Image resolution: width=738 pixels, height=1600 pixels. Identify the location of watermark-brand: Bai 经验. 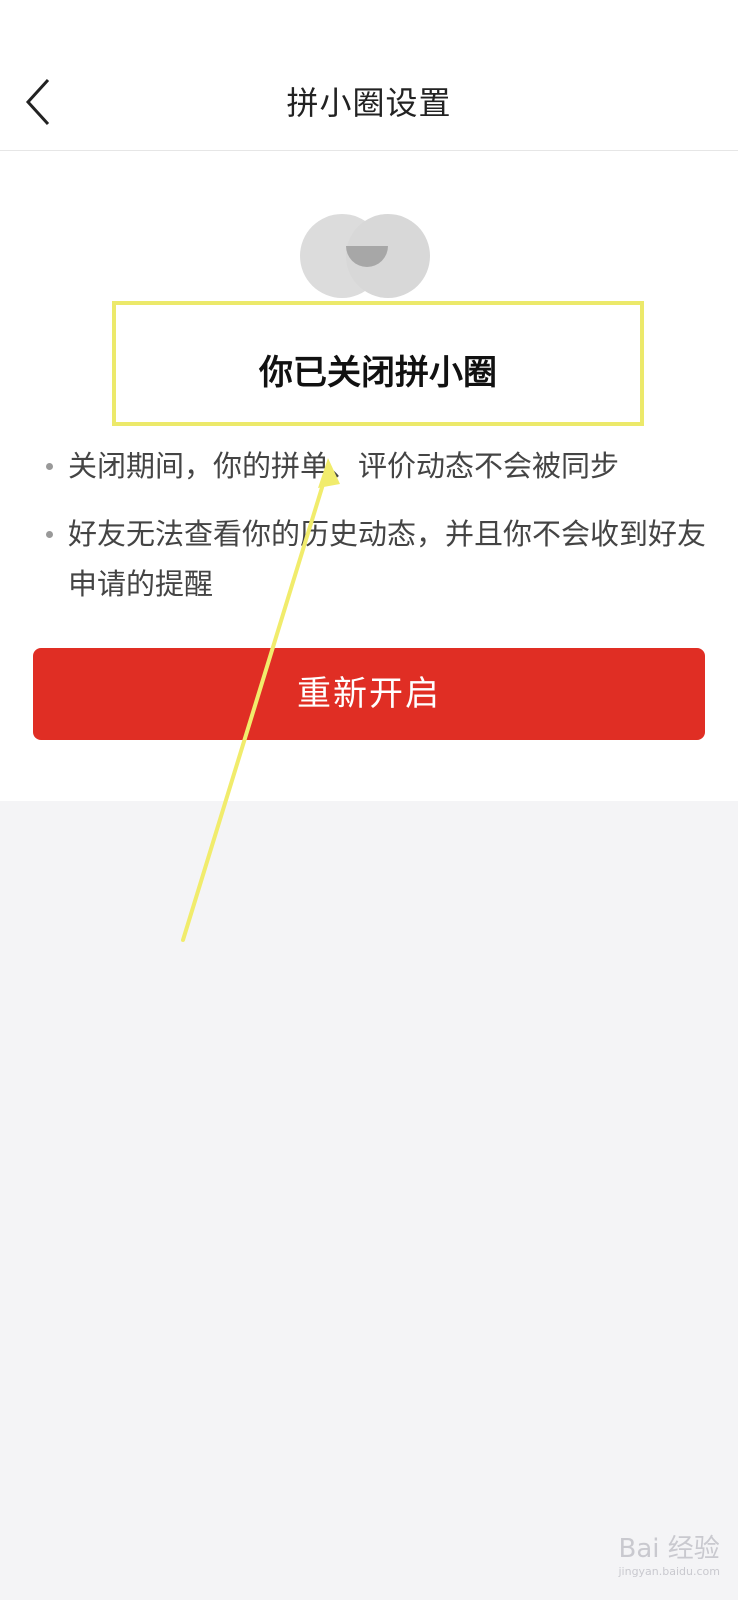
(669, 1549).